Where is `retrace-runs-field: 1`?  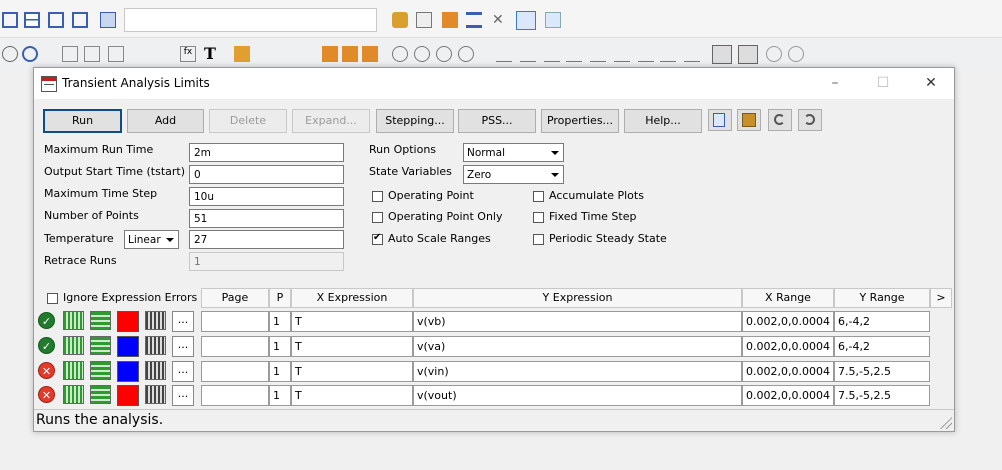
retrace-runs-field: 1 is located at coordinates (266, 261).